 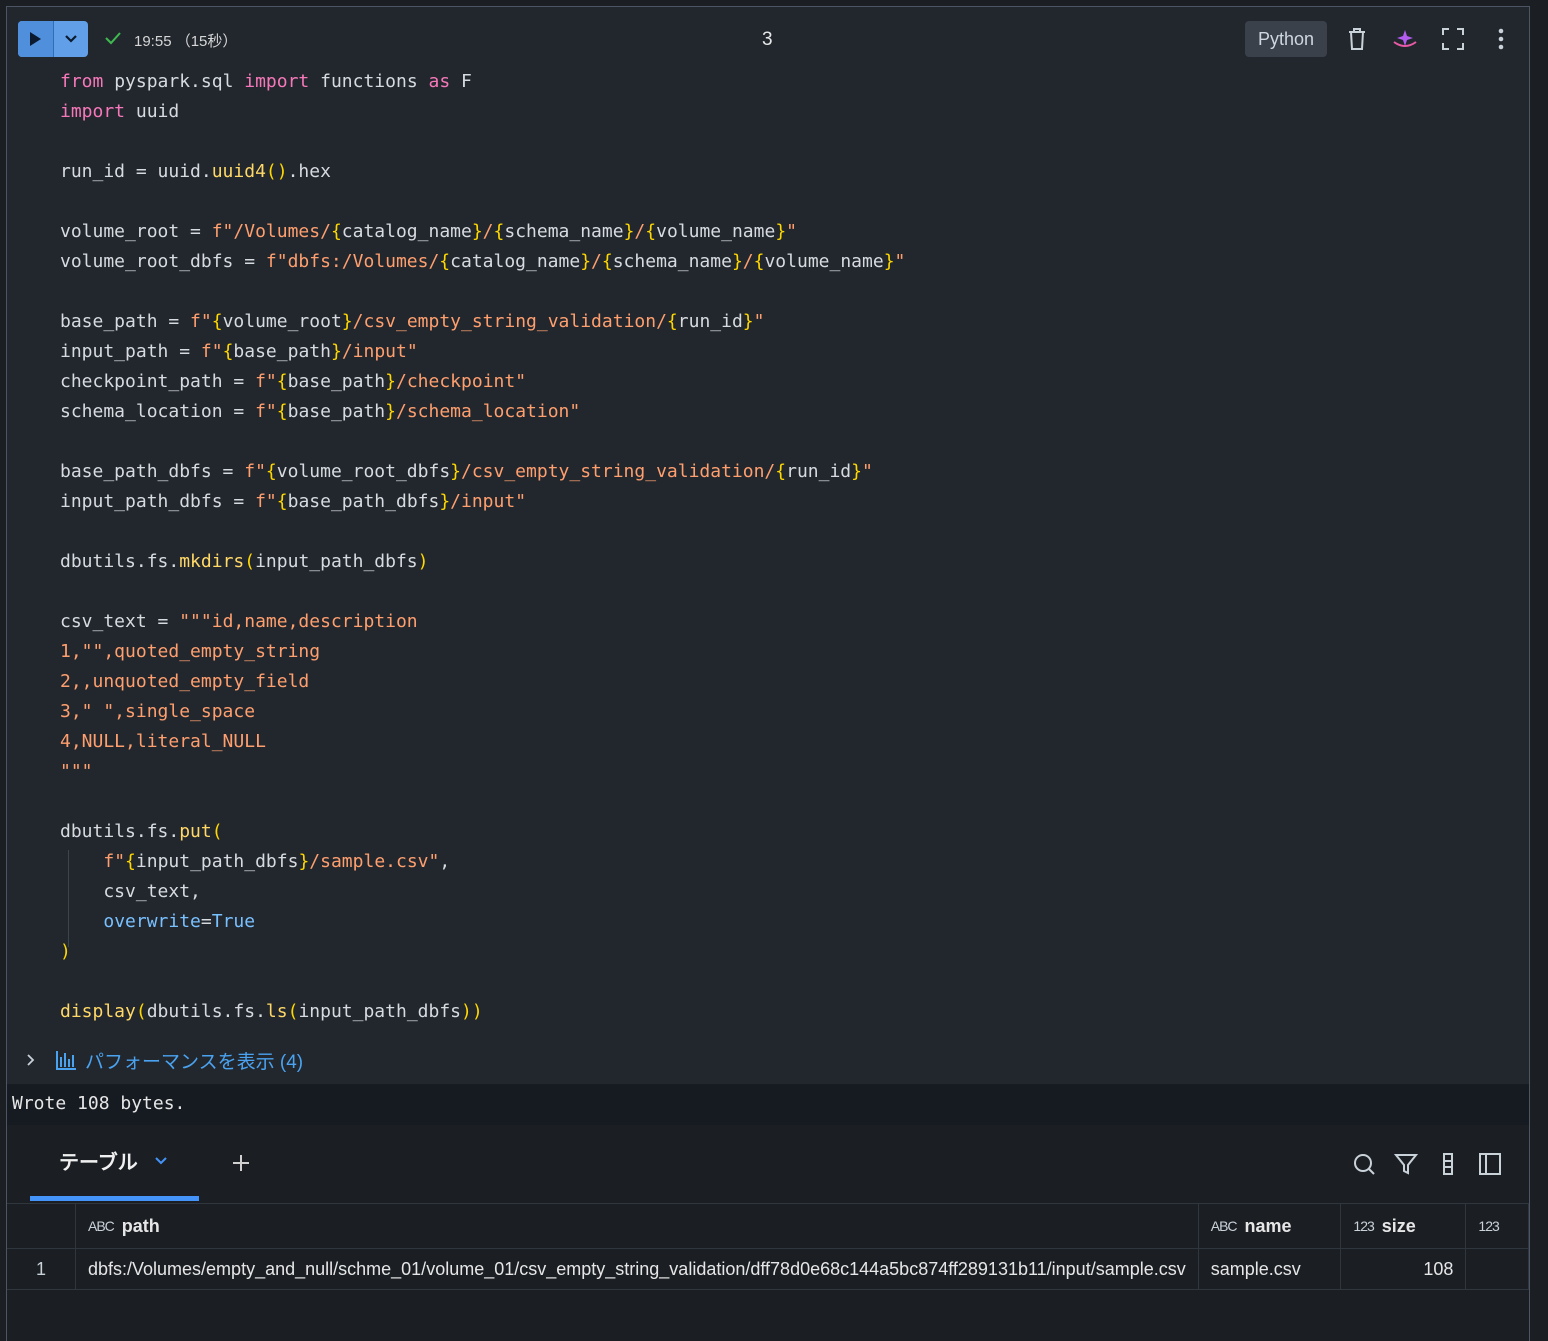 I want to click on code-line: csv_text = """id,name,description, so click(x=780, y=622).